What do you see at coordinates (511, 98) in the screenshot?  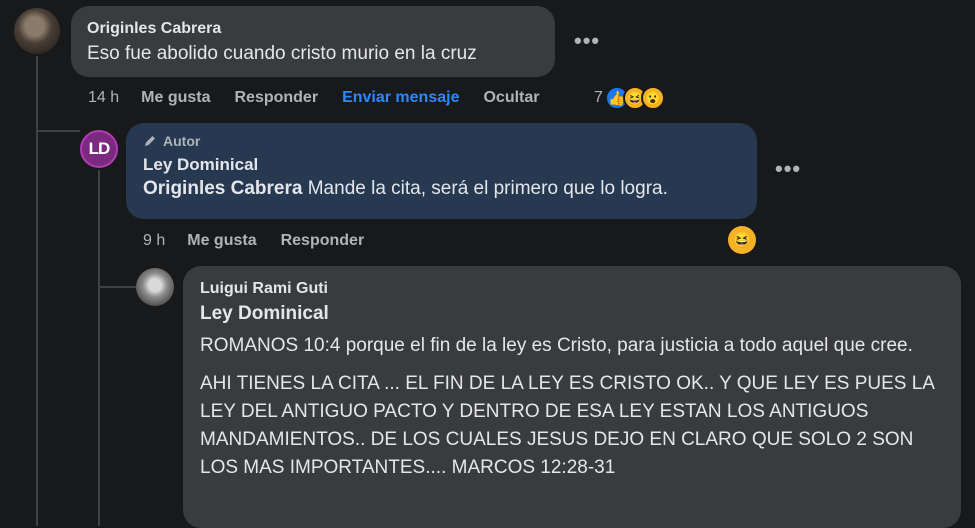 I see `hide-button: Ocultar` at bounding box center [511, 98].